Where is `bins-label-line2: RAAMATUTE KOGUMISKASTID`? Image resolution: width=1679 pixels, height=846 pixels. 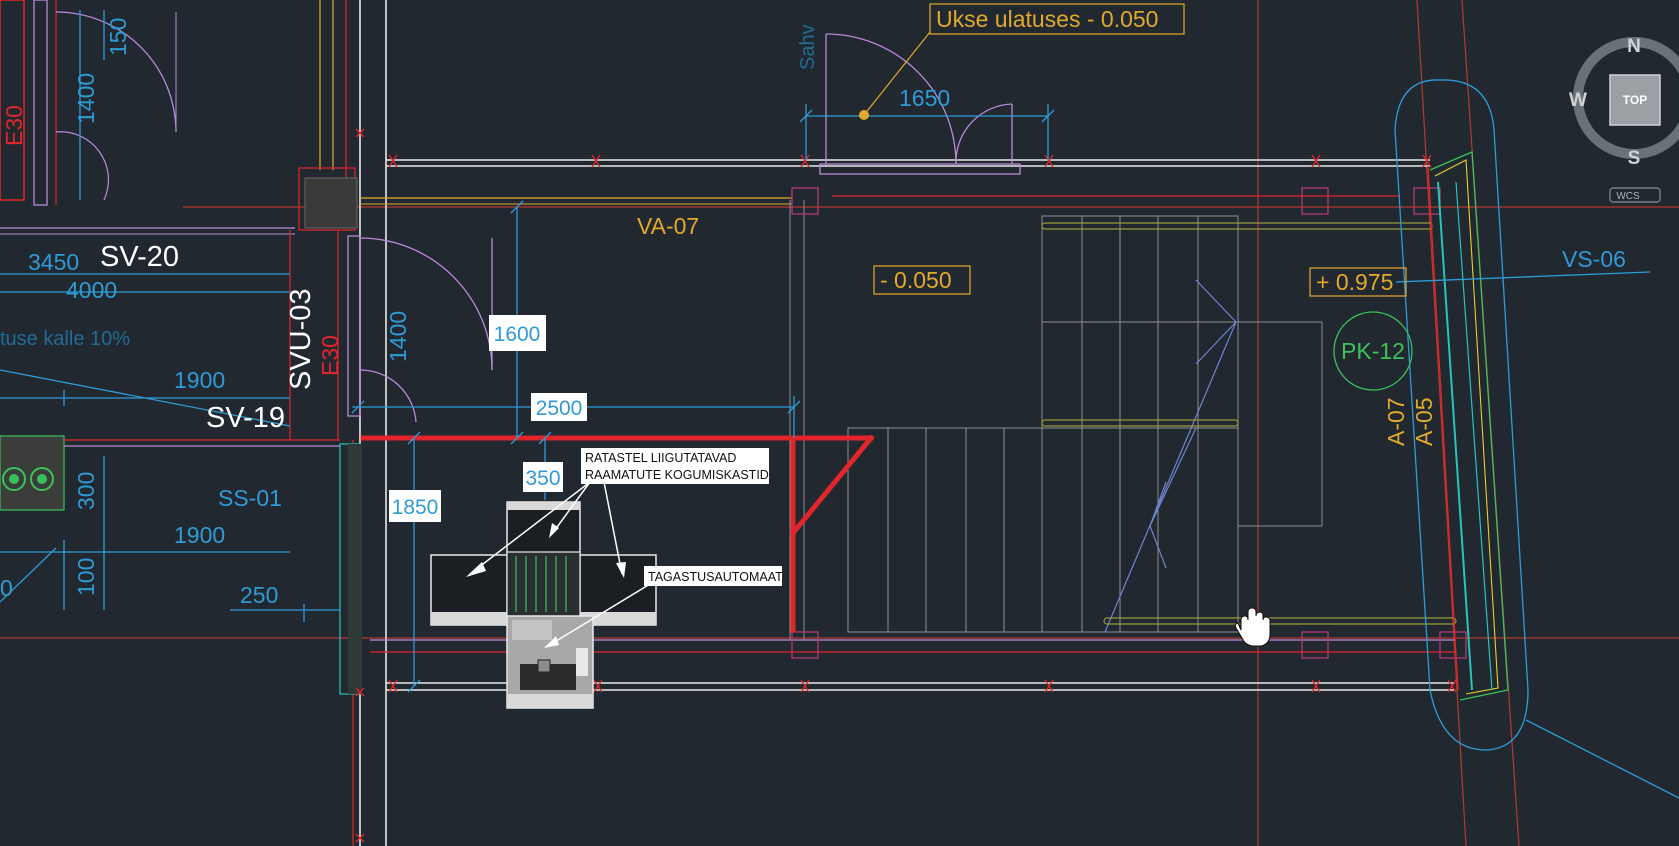 bins-label-line2: RAAMATUTE KOGUMISKASTID is located at coordinates (677, 475).